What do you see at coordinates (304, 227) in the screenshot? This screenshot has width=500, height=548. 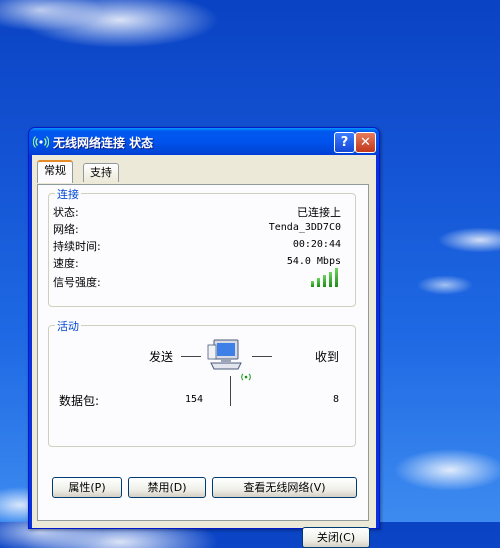 I see `network-value: Tenda_3DD7C0` at bounding box center [304, 227].